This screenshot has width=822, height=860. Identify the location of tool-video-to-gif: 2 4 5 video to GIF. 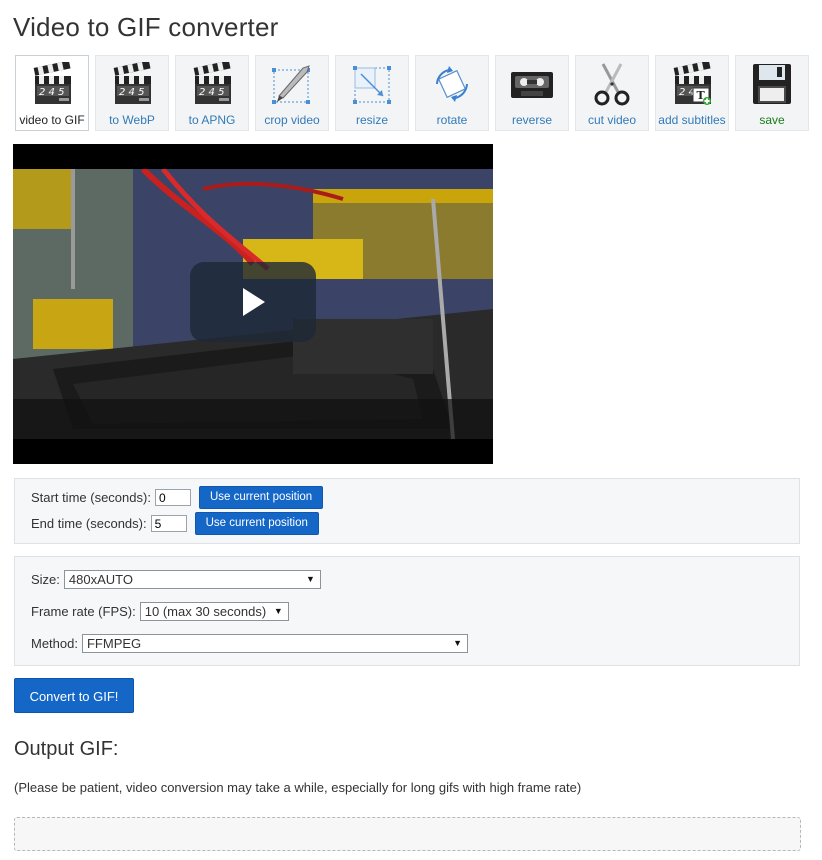
(52, 93).